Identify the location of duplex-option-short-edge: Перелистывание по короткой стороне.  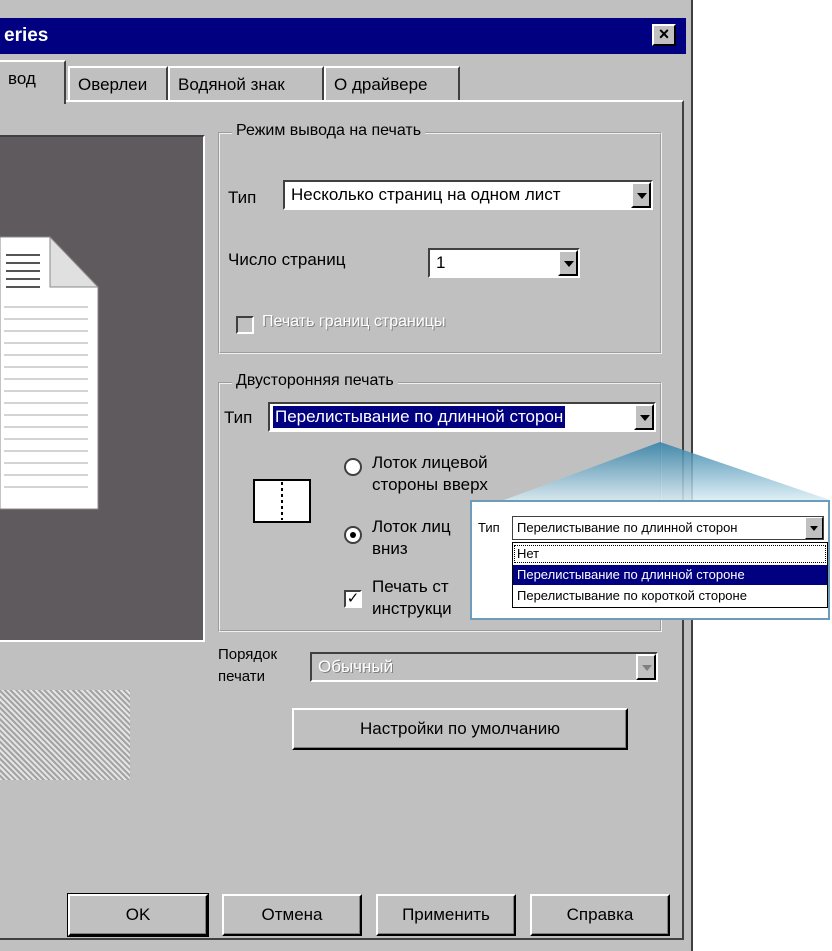
(670, 596).